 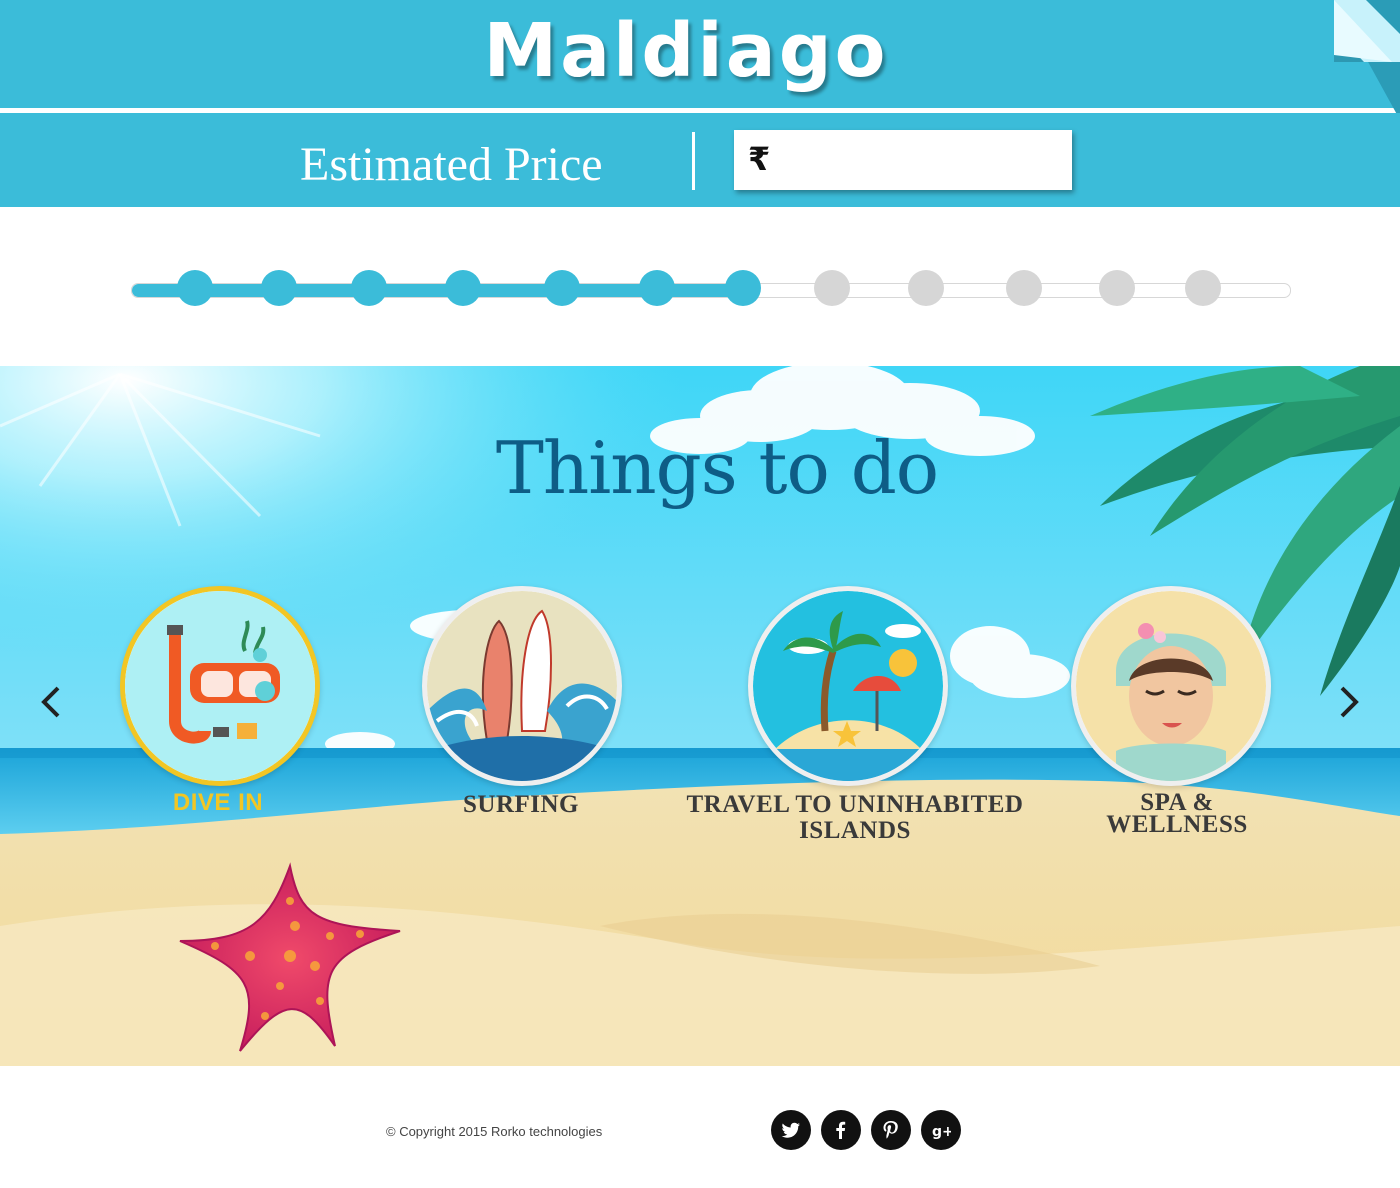 I want to click on activity-dive-in, so click(x=220, y=686).